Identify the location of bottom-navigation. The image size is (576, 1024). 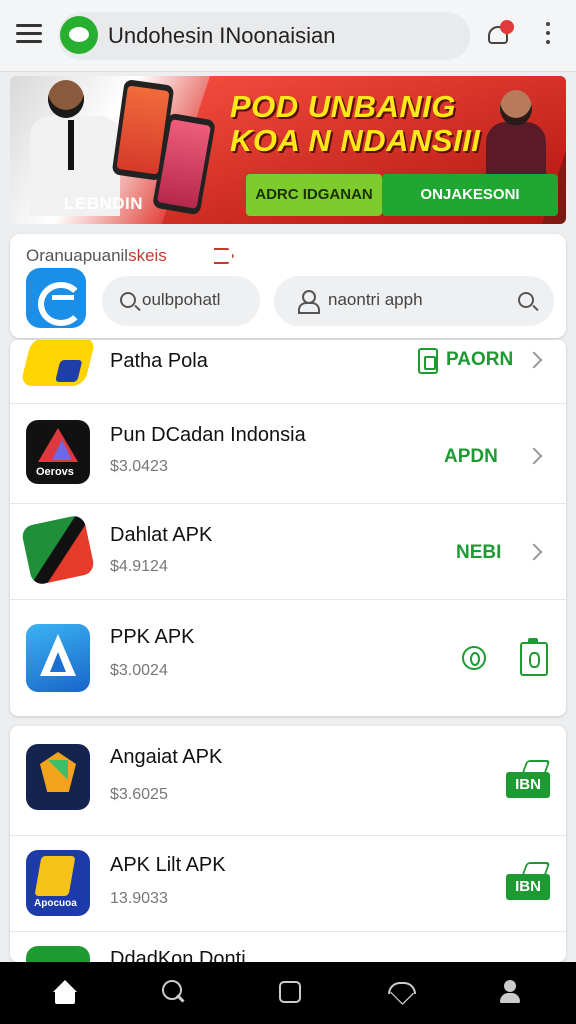
(288, 993).